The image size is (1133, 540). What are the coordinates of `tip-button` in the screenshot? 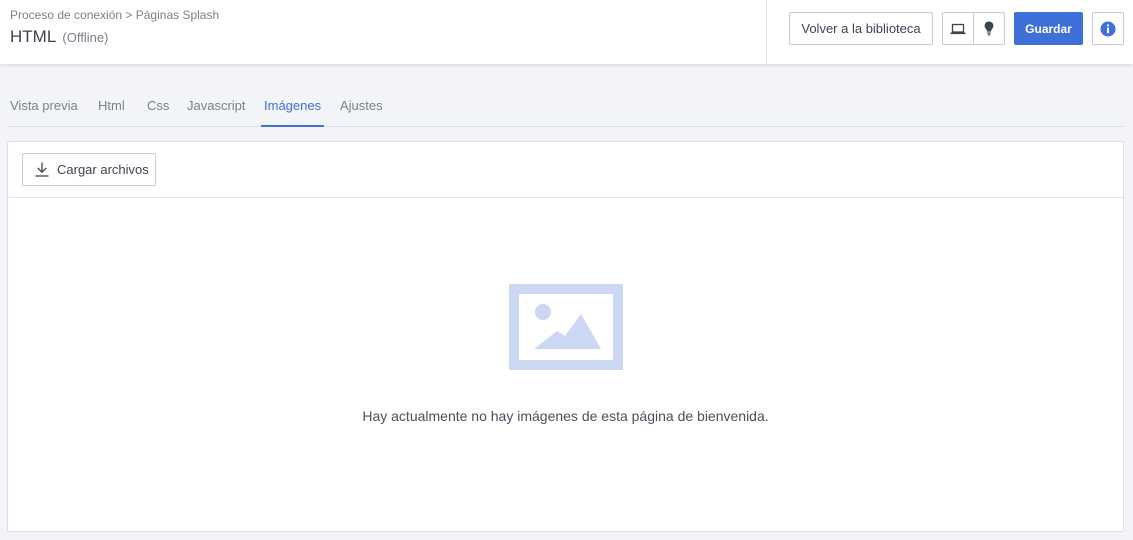 It's located at (988, 28).